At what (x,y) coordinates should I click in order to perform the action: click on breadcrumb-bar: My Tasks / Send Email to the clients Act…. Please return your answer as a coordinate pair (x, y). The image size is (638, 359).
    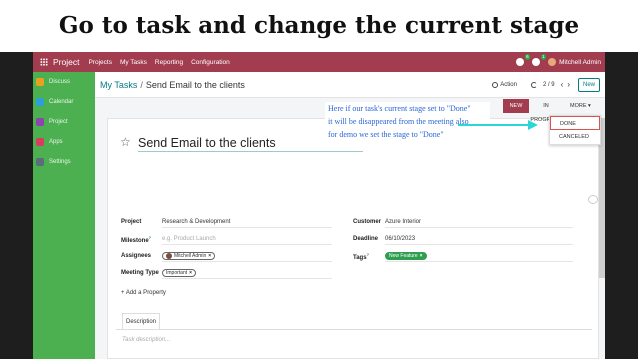
    Looking at the image, I should click on (350, 85).